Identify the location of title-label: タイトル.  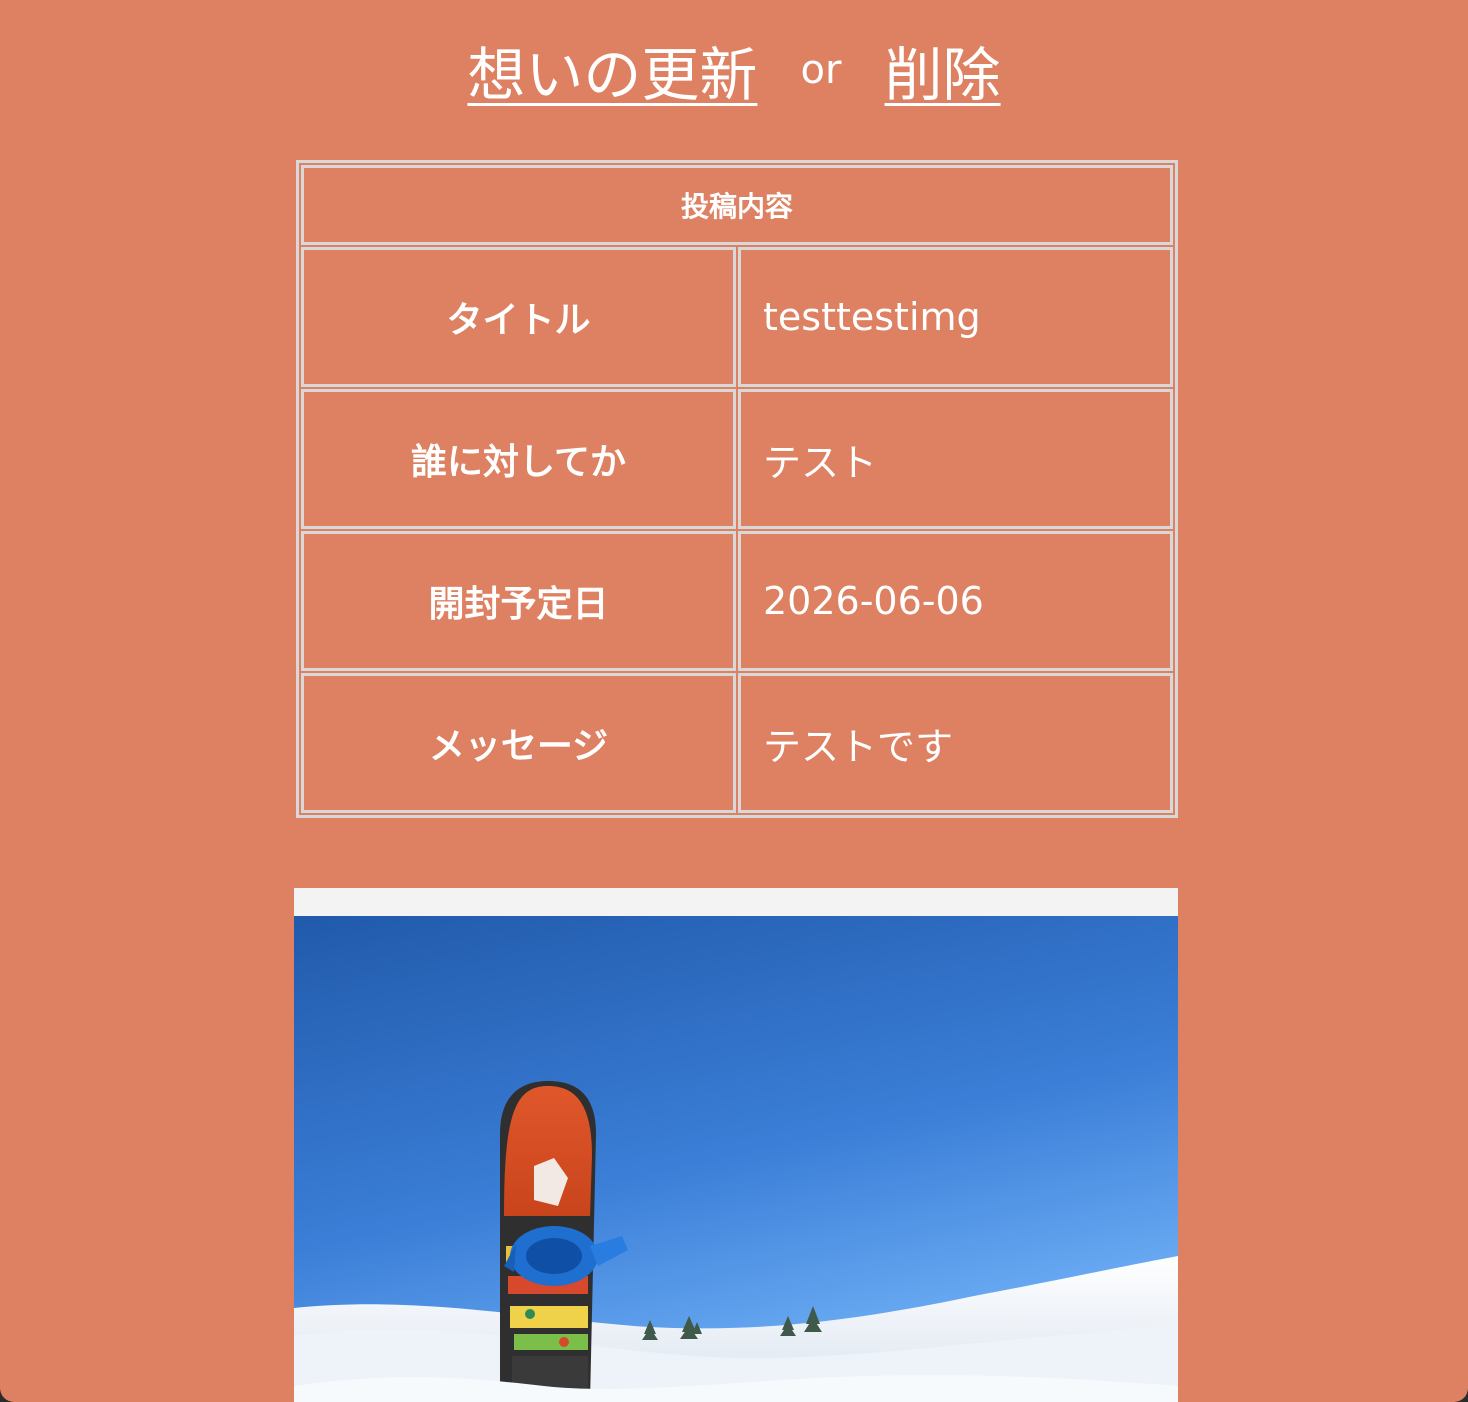
(518, 317).